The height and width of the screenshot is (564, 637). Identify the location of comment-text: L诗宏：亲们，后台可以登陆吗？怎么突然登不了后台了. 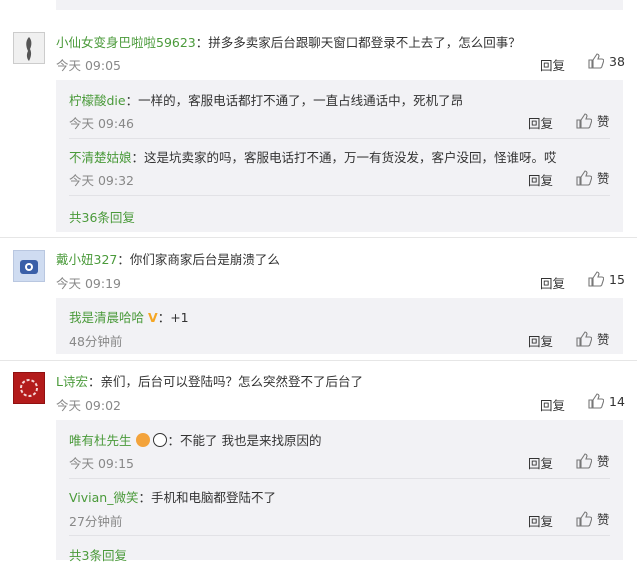
(209, 380).